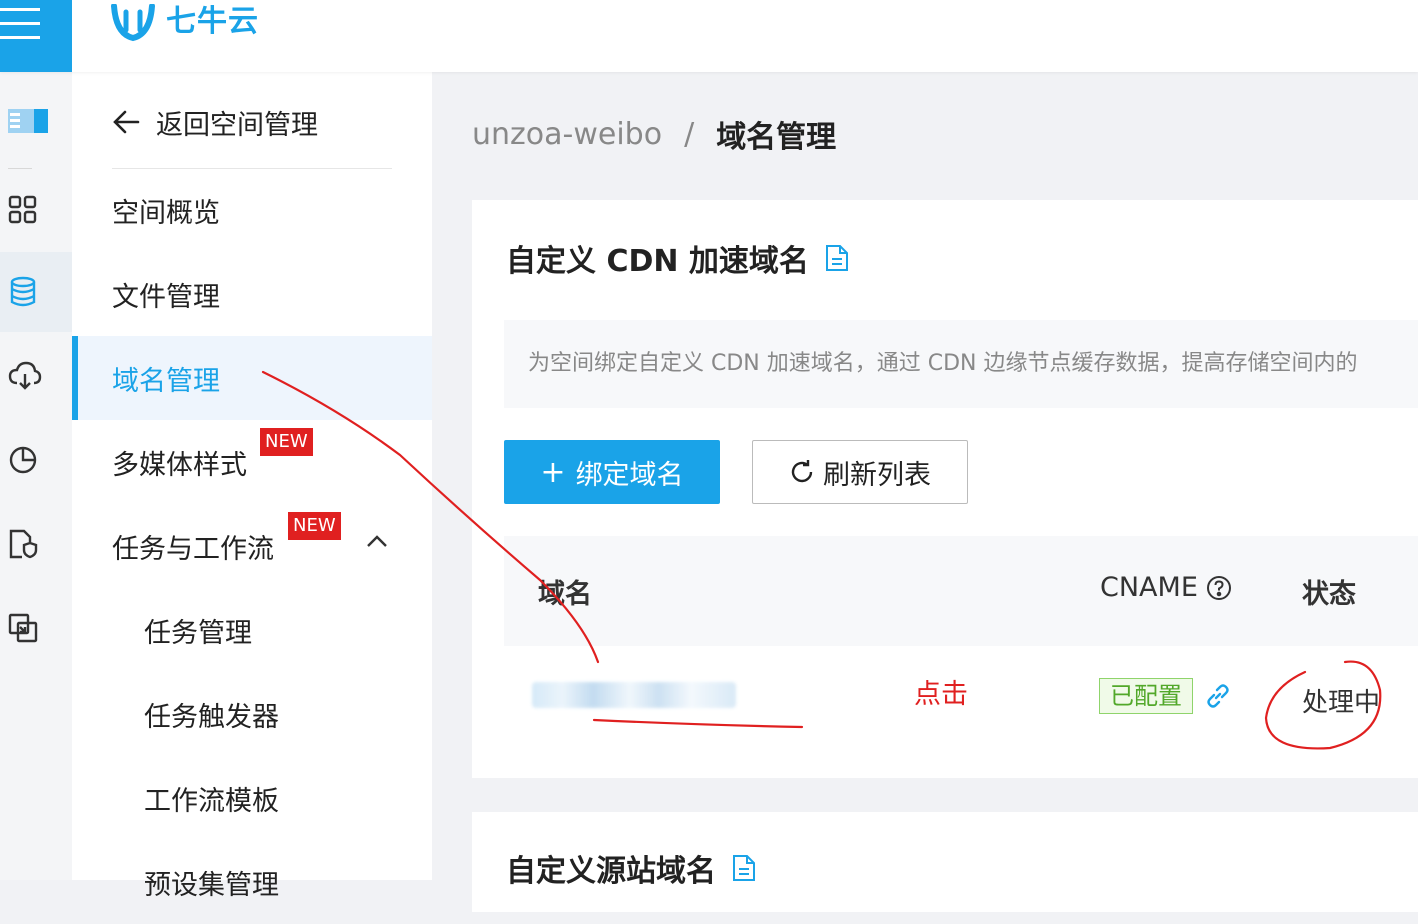 Image resolution: width=1418 pixels, height=924 pixels. I want to click on domain-link-redacted, so click(634, 695).